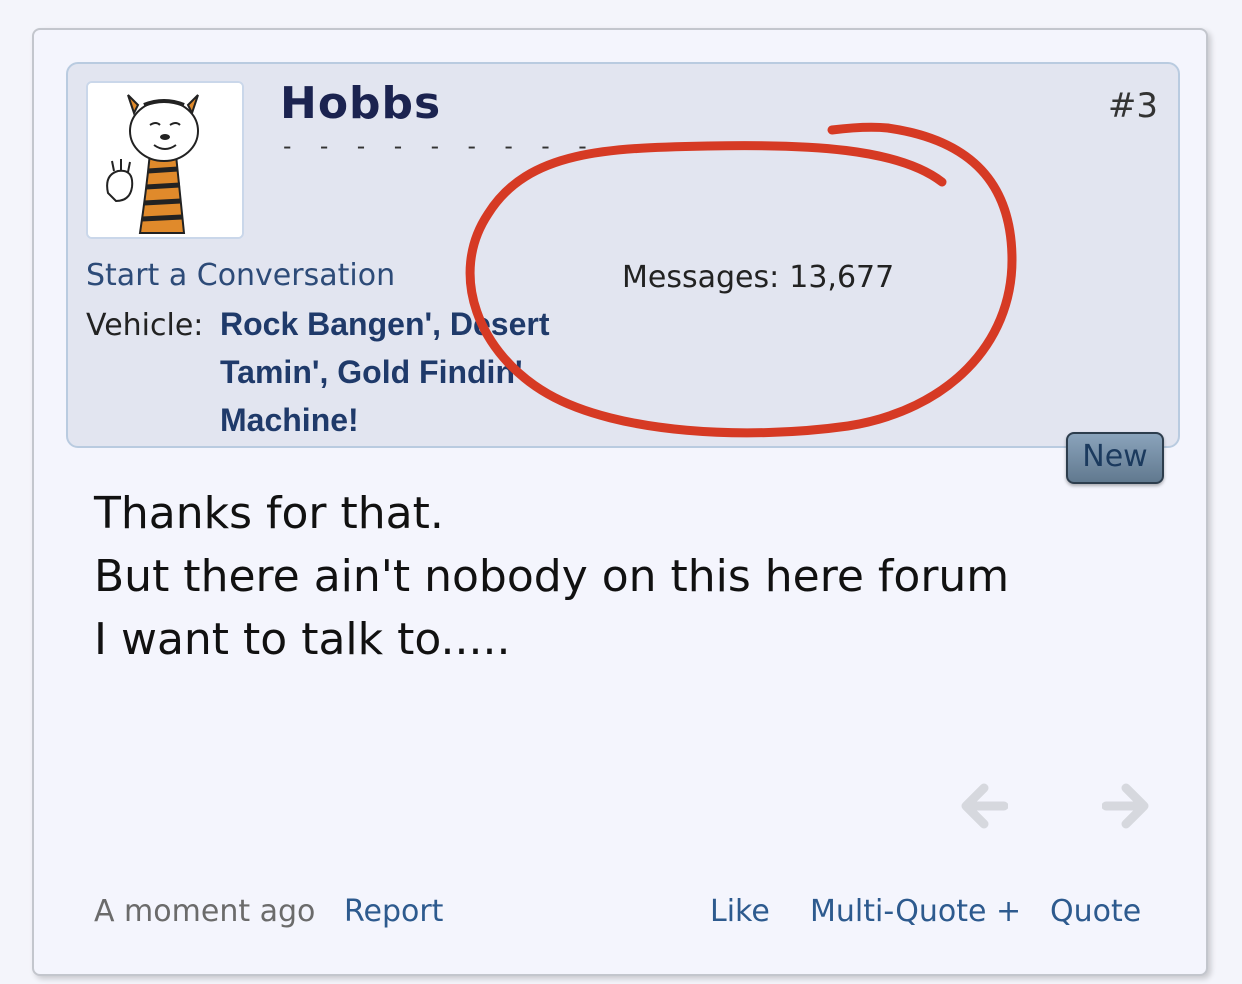  Describe the element at coordinates (915, 911) in the screenshot. I see `multi-quote-link: Multi-Quote +` at that location.